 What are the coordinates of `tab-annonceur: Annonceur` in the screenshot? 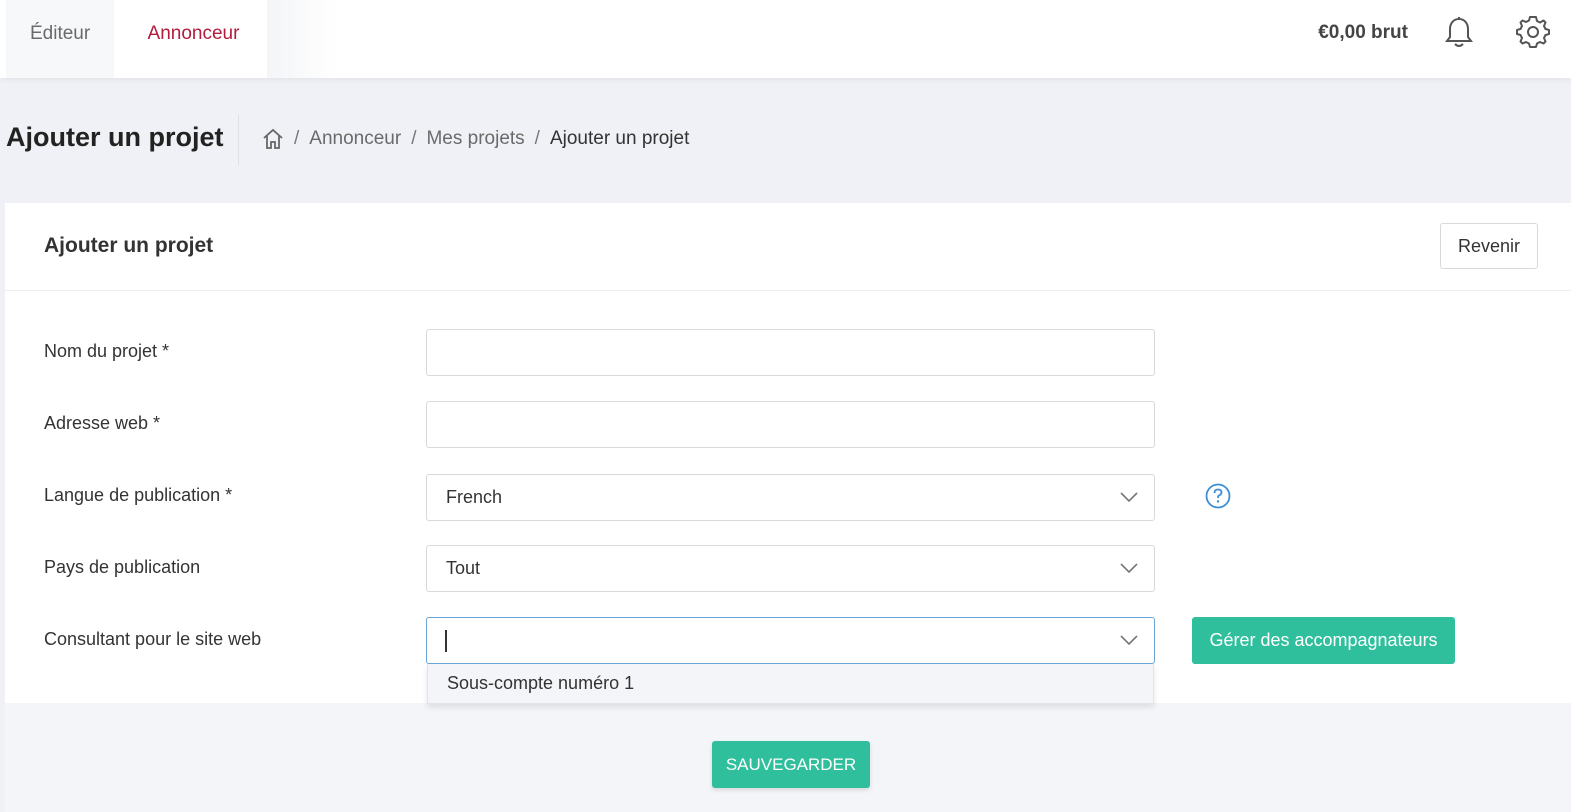 It's located at (193, 39).